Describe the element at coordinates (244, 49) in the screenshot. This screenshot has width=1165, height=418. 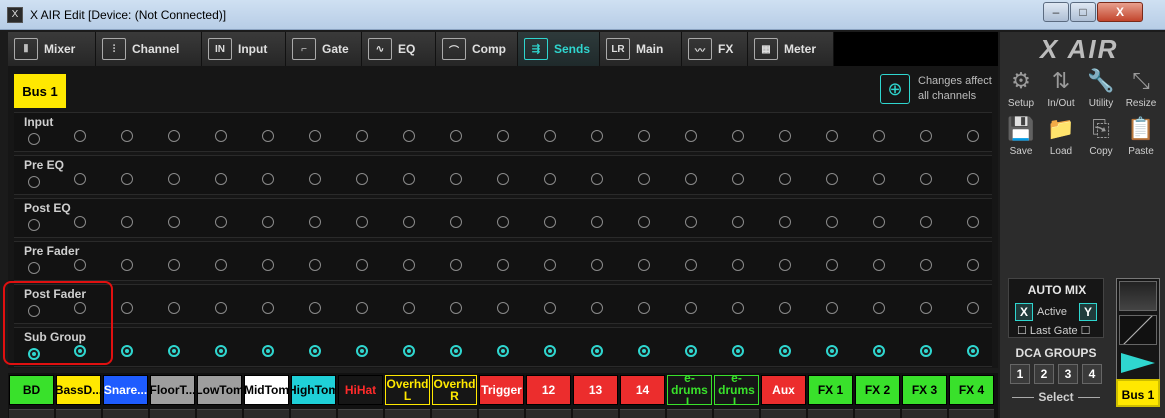
I see `tab-input: IN Input` at that location.